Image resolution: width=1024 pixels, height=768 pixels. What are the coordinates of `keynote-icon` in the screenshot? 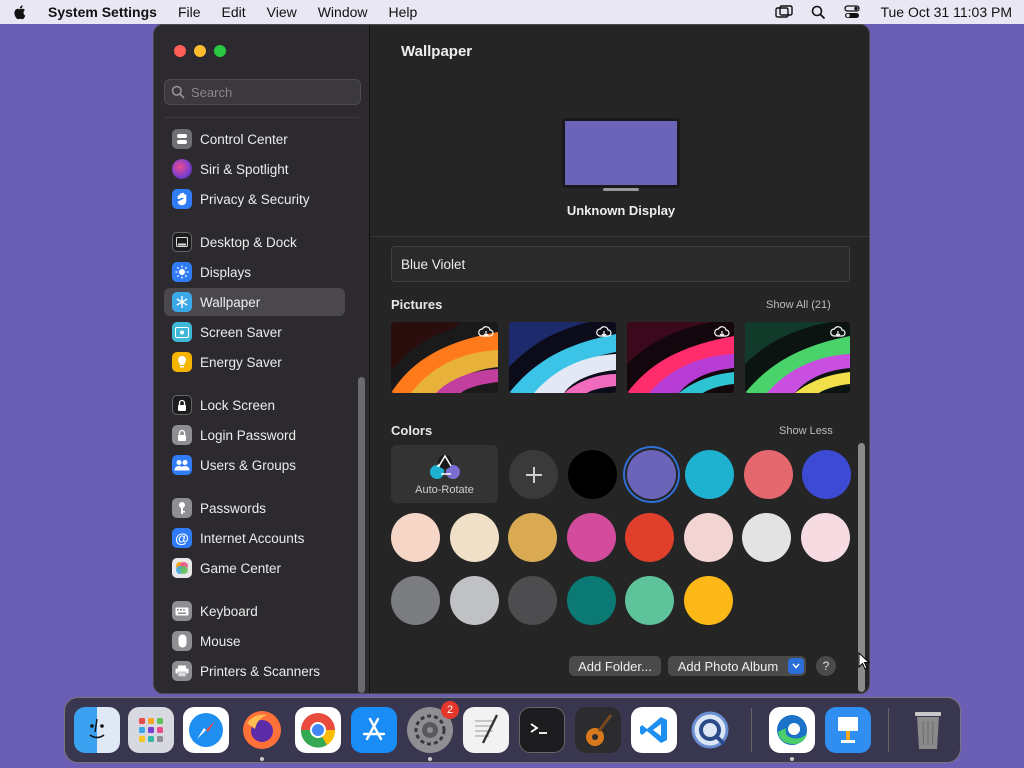 It's located at (848, 730).